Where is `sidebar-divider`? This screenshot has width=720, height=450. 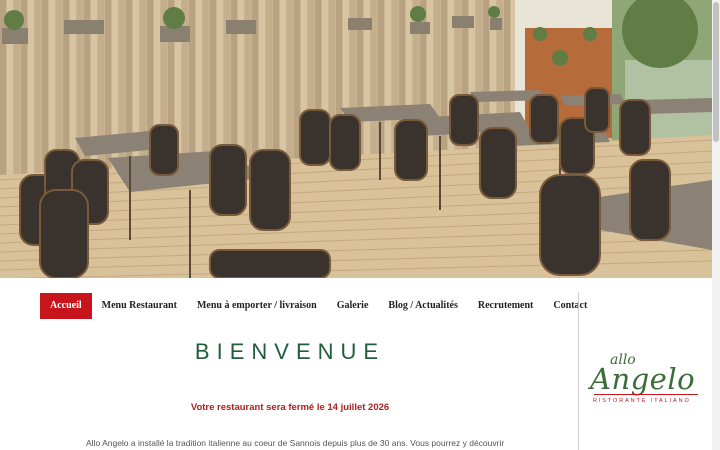 sidebar-divider is located at coordinates (578, 371).